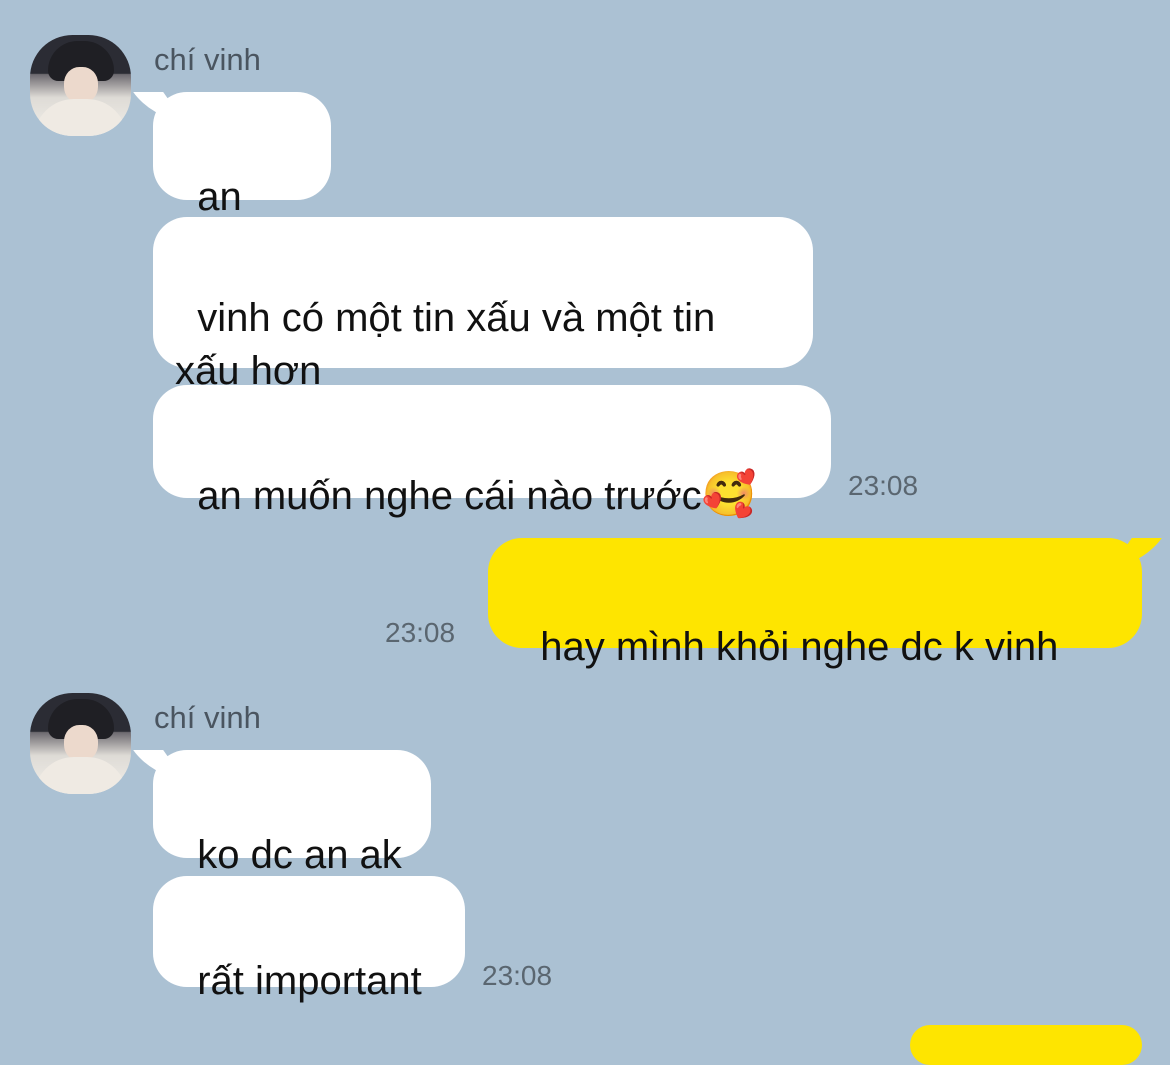 This screenshot has height=1065, width=1170. What do you see at coordinates (815, 603) in the screenshot?
I see `message-bubble-outgoing: hay mình khỏi nghe dc k vinh` at bounding box center [815, 603].